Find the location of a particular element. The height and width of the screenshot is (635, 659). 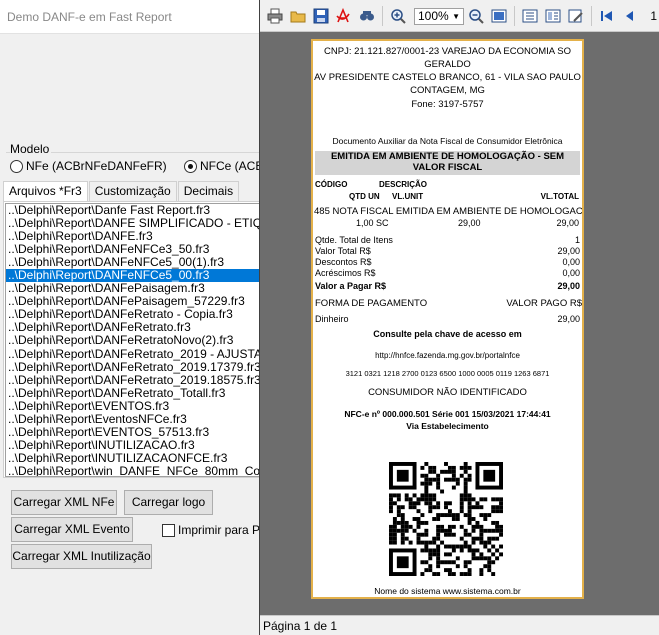

descontos-label: Descontos R$ is located at coordinates (343, 262).